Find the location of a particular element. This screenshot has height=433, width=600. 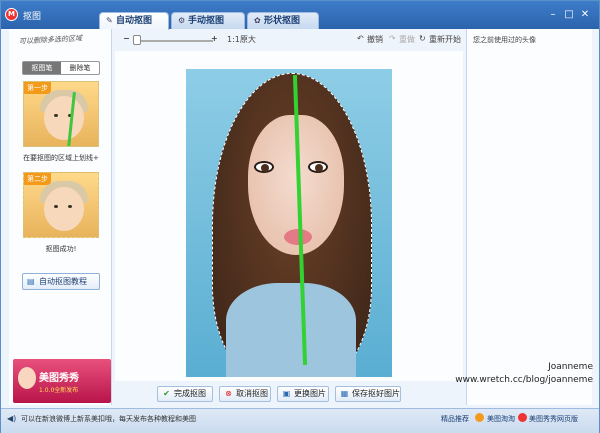

cancel-cutout-button: ⊗ 取消抠图 is located at coordinates (245, 394).